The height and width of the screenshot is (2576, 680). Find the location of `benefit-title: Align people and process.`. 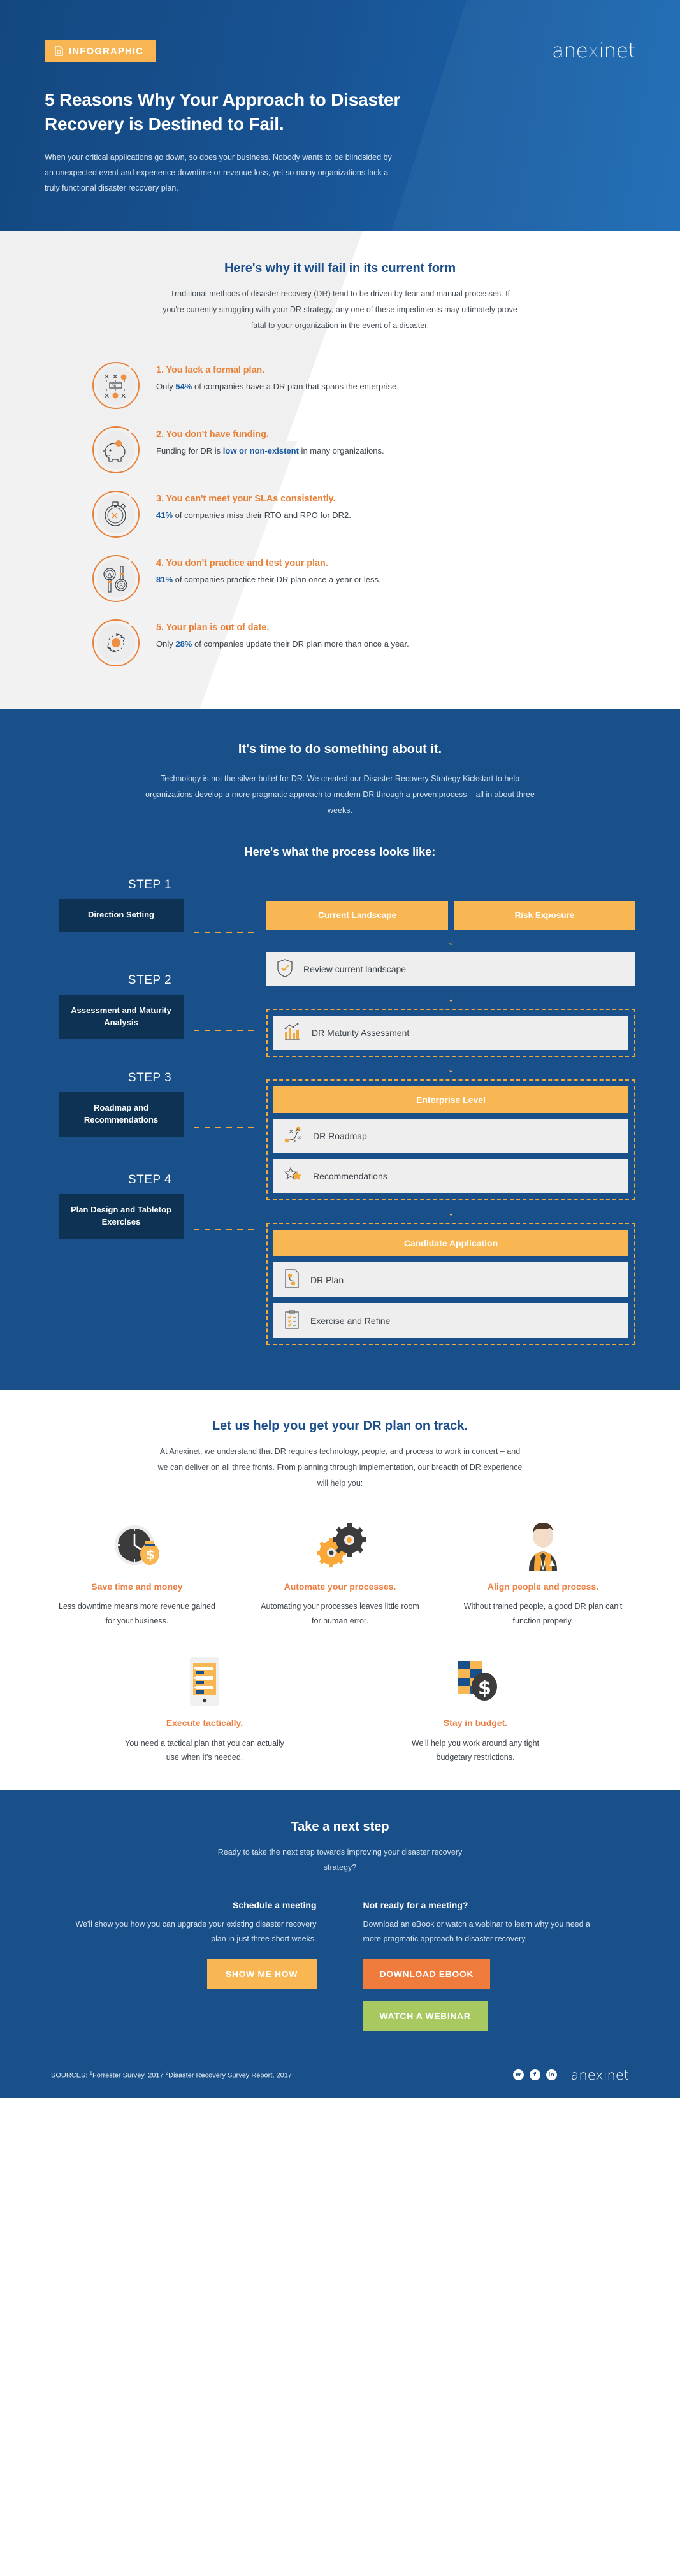

benefit-title: Align people and process. is located at coordinates (543, 1586).